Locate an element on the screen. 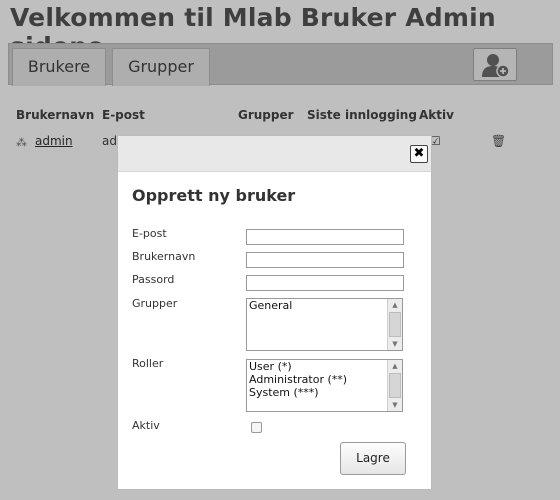 This screenshot has width=560, height=500. role-option: User (*) is located at coordinates (324, 366).